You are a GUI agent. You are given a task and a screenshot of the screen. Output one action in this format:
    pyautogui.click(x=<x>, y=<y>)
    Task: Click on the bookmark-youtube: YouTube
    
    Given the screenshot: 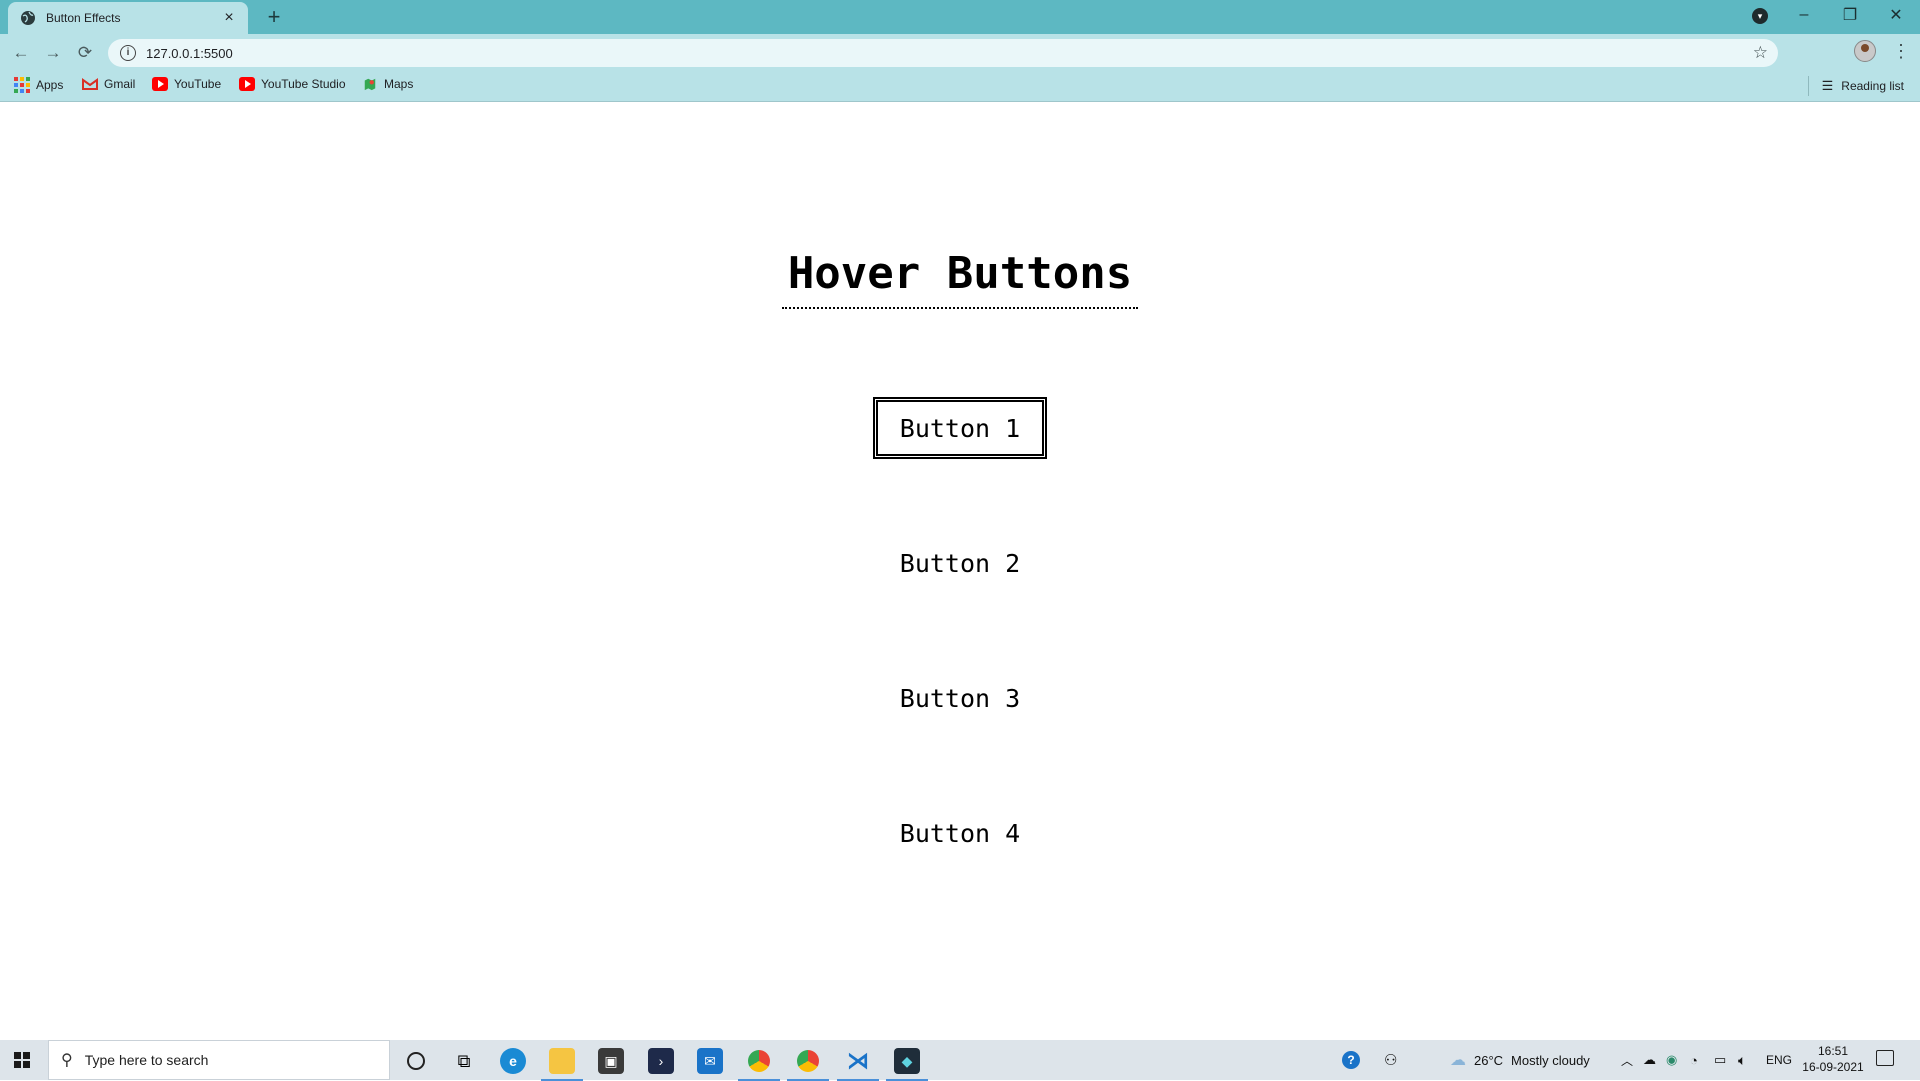 What is the action you would take?
    pyautogui.click(x=186, y=84)
    